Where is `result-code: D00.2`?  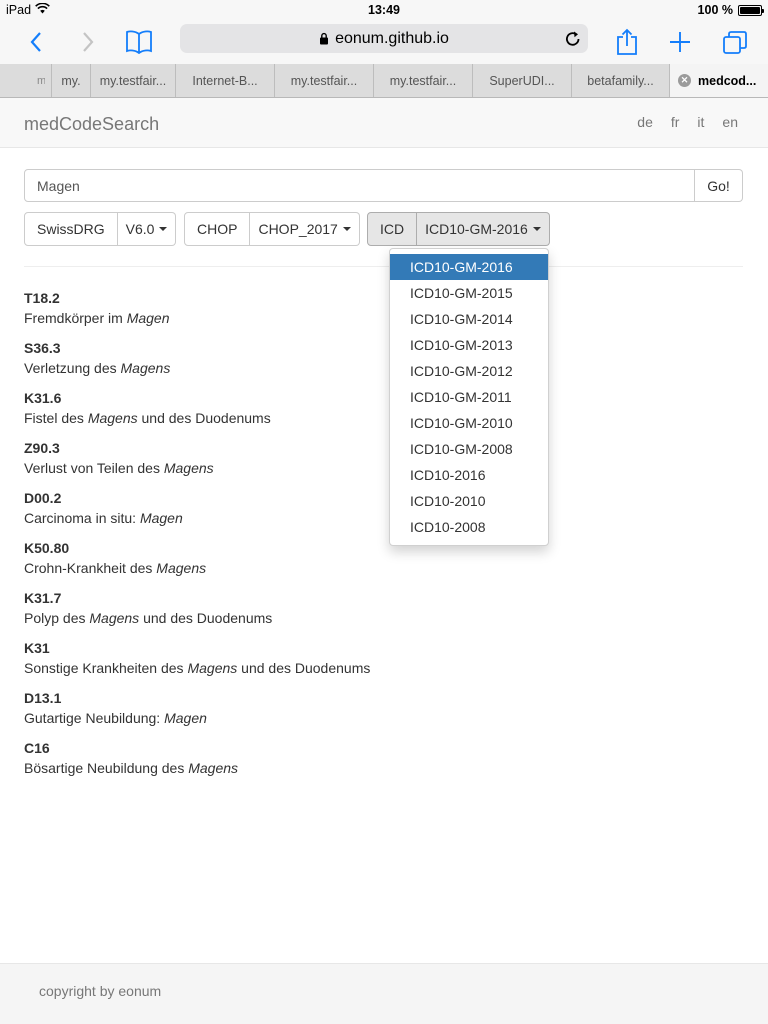 result-code: D00.2 is located at coordinates (43, 498).